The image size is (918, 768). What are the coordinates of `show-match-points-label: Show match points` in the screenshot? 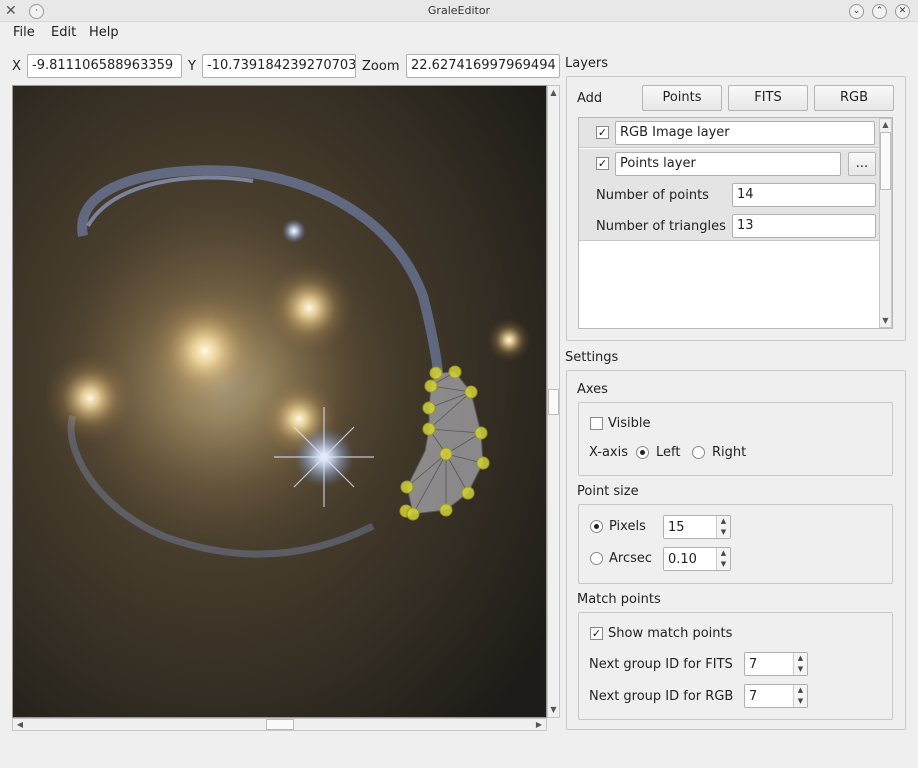 It's located at (670, 633).